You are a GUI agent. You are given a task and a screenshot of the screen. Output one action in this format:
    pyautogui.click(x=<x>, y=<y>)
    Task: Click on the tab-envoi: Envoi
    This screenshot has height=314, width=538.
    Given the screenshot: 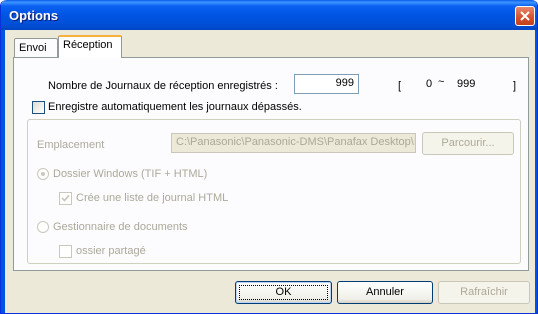 What is the action you would take?
    pyautogui.click(x=36, y=48)
    